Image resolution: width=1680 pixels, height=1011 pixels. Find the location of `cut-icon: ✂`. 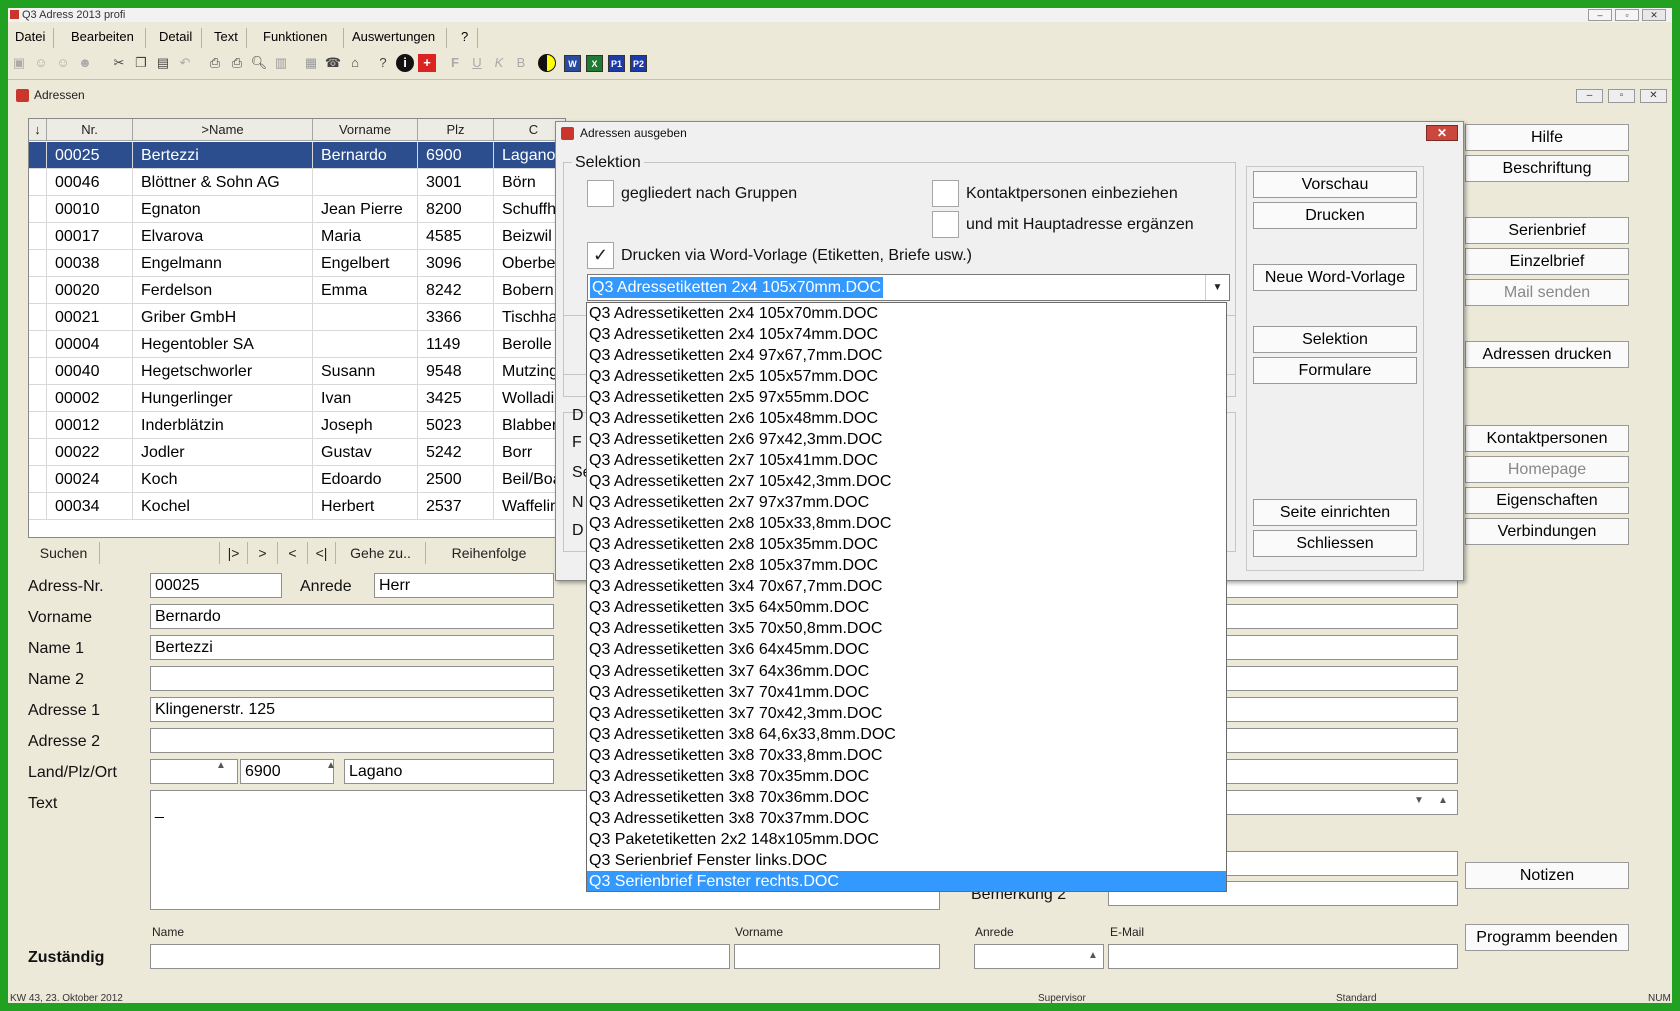

cut-icon: ✂ is located at coordinates (119, 63).